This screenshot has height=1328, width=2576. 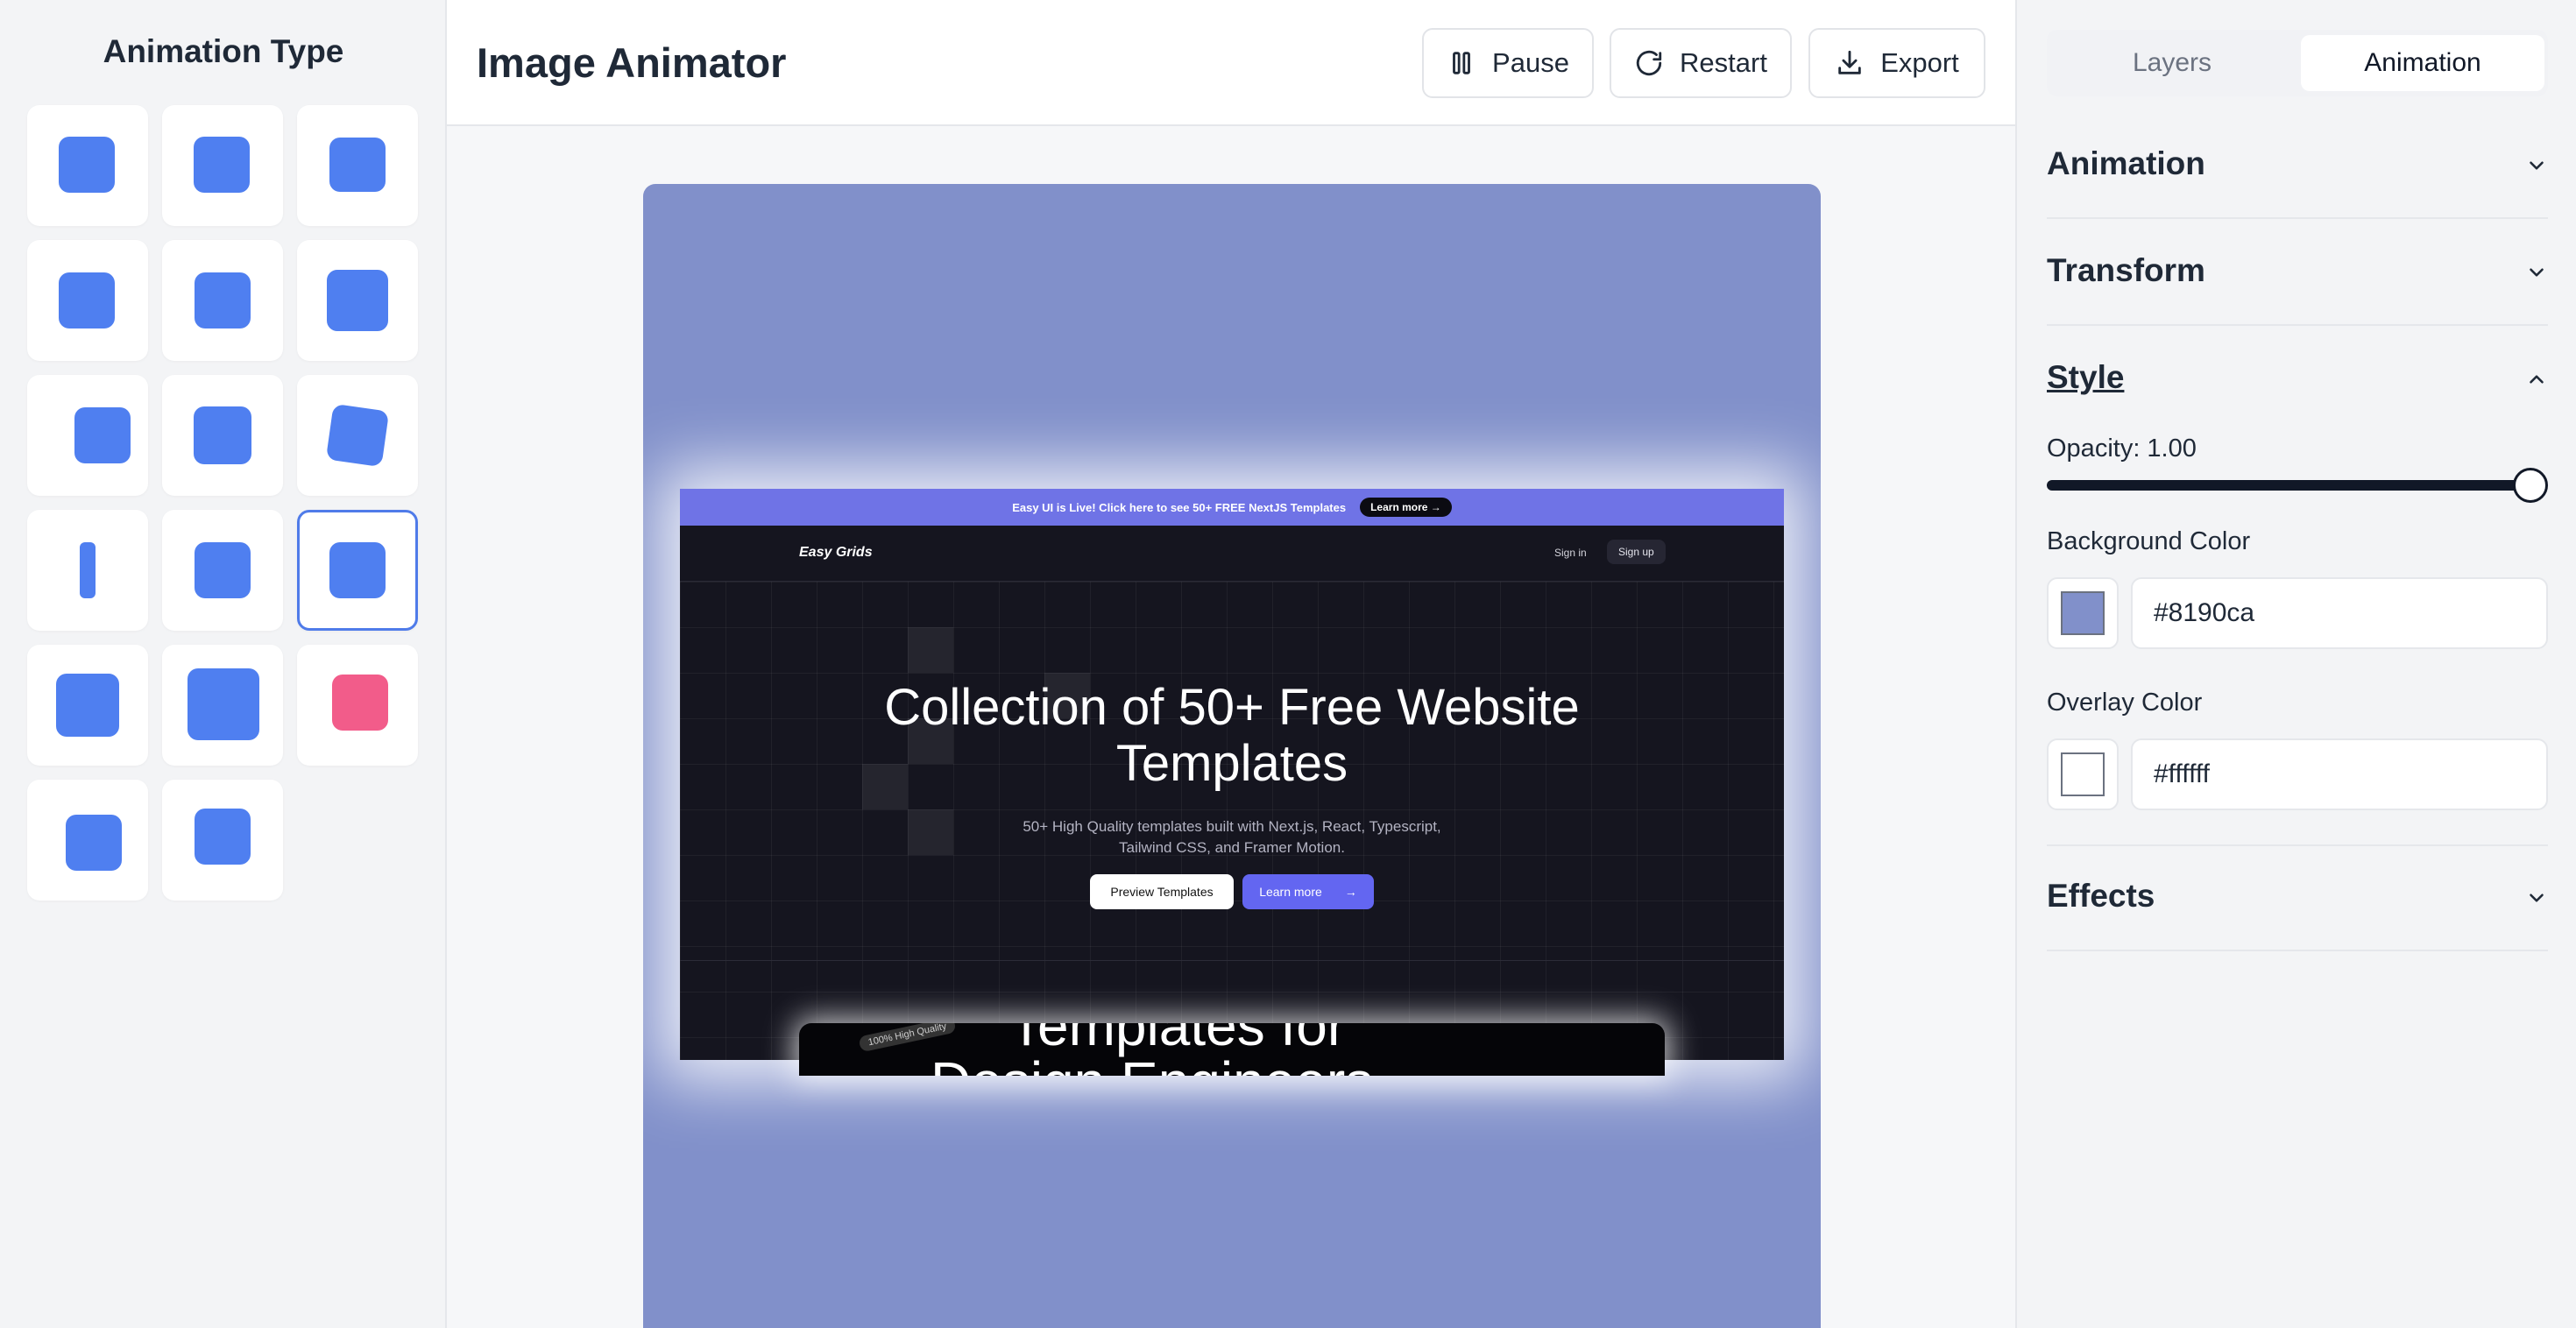 I want to click on section-style-title: Style, so click(x=2086, y=377).